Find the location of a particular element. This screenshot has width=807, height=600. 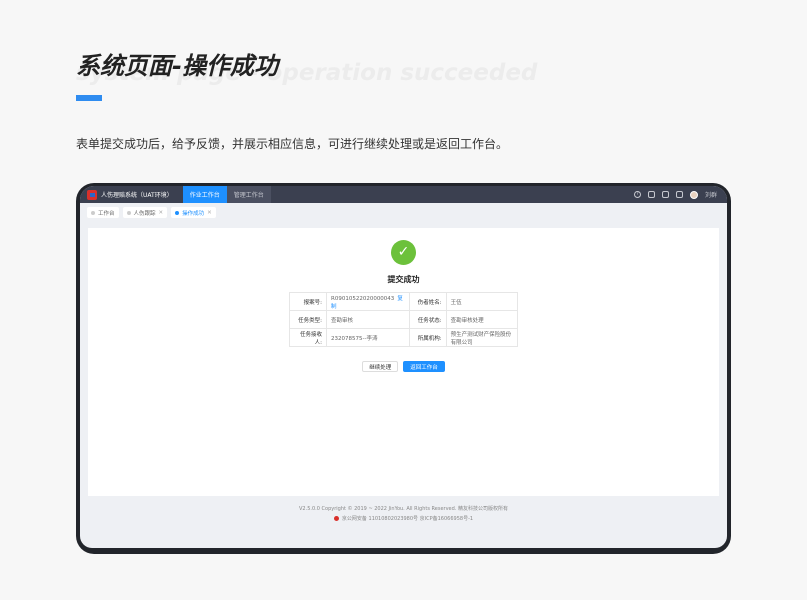

back-to-workbench-button: 返回工作台 is located at coordinates (424, 366).